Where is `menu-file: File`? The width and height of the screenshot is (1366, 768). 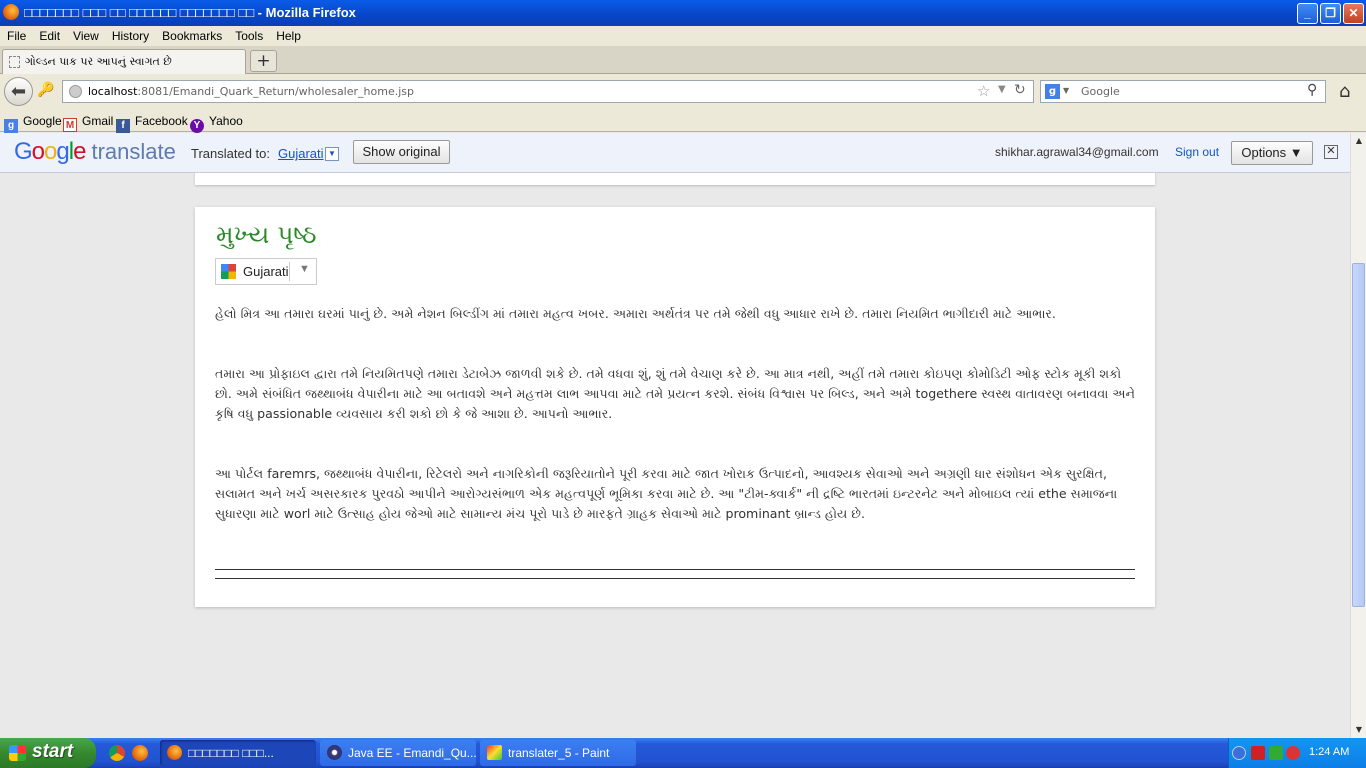 menu-file: File is located at coordinates (16, 34).